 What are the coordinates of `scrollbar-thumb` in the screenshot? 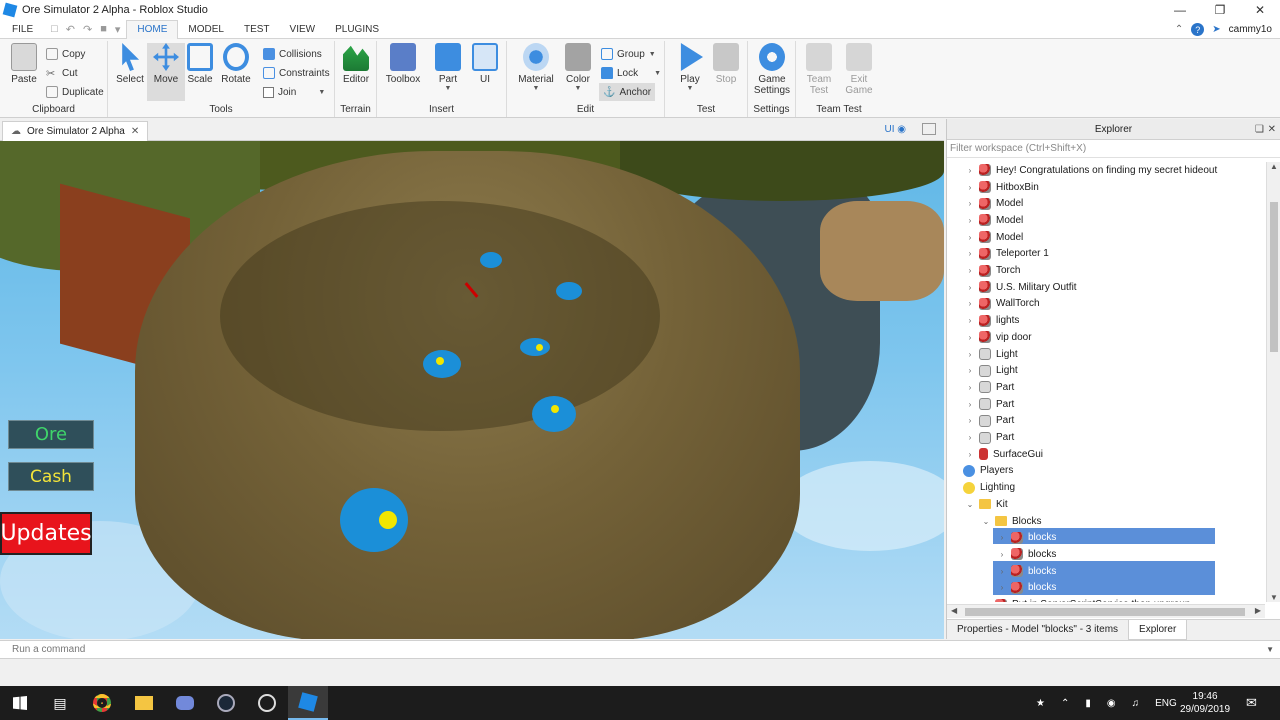 It's located at (1105, 612).